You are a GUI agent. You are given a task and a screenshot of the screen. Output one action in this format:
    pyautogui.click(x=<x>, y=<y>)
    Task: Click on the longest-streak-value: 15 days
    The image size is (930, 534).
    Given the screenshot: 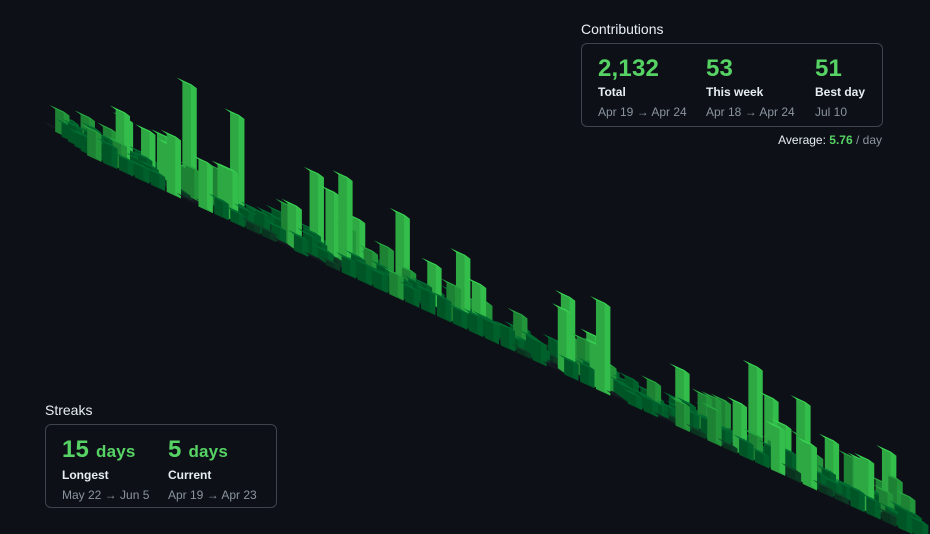 What is the action you would take?
    pyautogui.click(x=105, y=451)
    